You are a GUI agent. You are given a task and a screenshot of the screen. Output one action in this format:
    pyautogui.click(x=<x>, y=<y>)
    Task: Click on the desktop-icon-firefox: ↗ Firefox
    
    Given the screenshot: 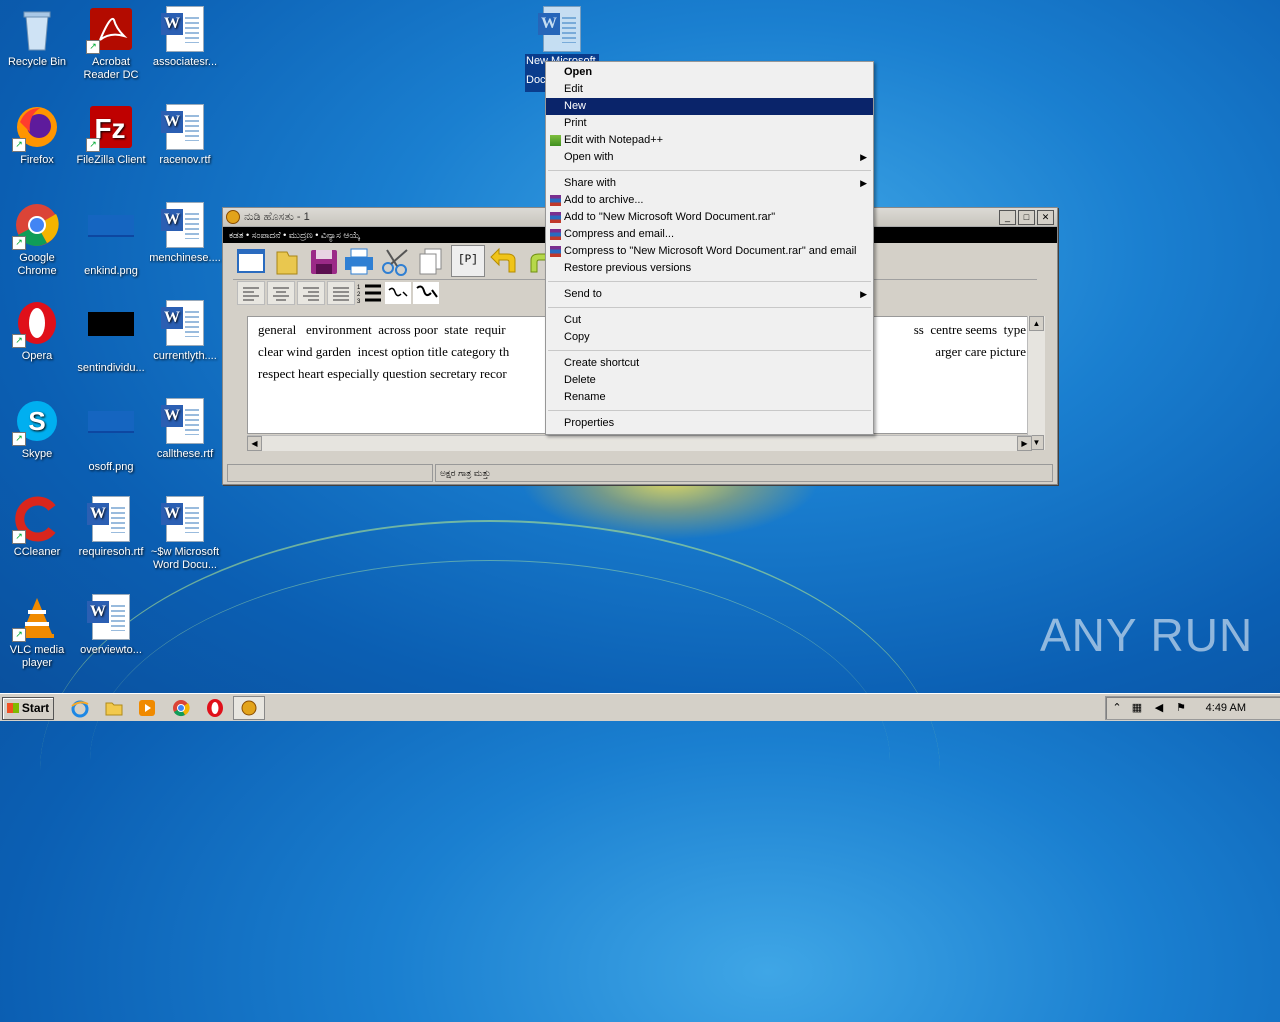 What is the action you would take?
    pyautogui.click(x=37, y=135)
    